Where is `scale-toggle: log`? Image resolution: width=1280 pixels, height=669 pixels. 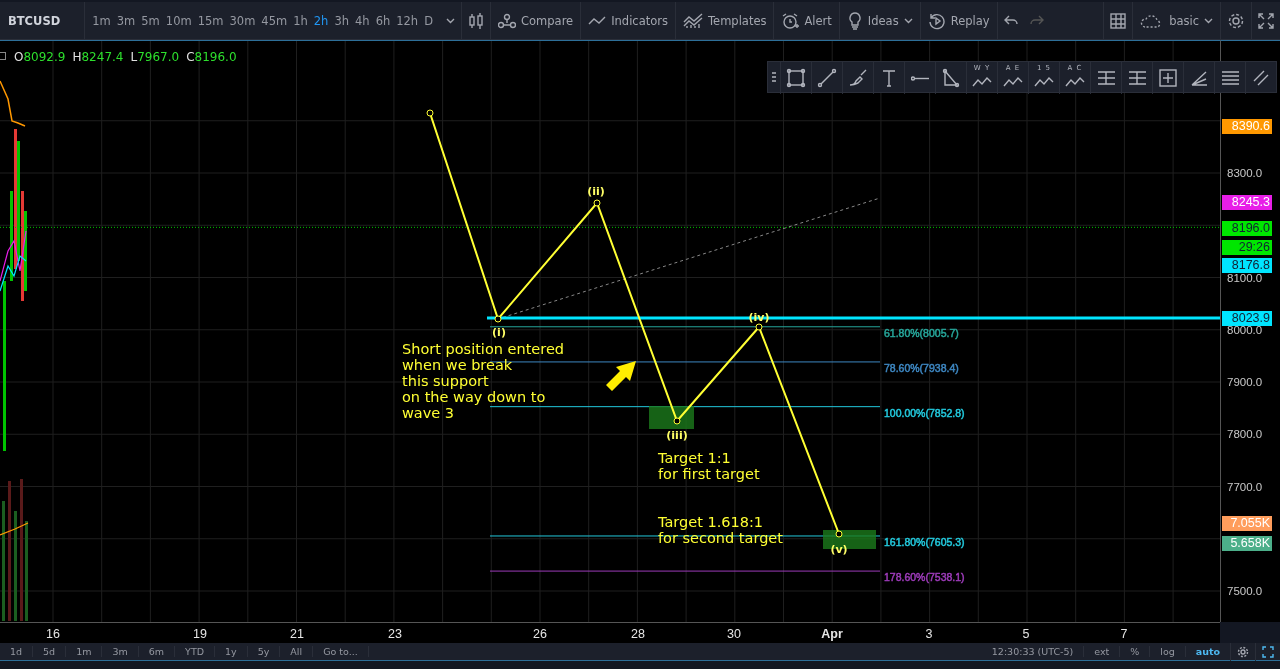
scale-toggle: log is located at coordinates (1167, 651).